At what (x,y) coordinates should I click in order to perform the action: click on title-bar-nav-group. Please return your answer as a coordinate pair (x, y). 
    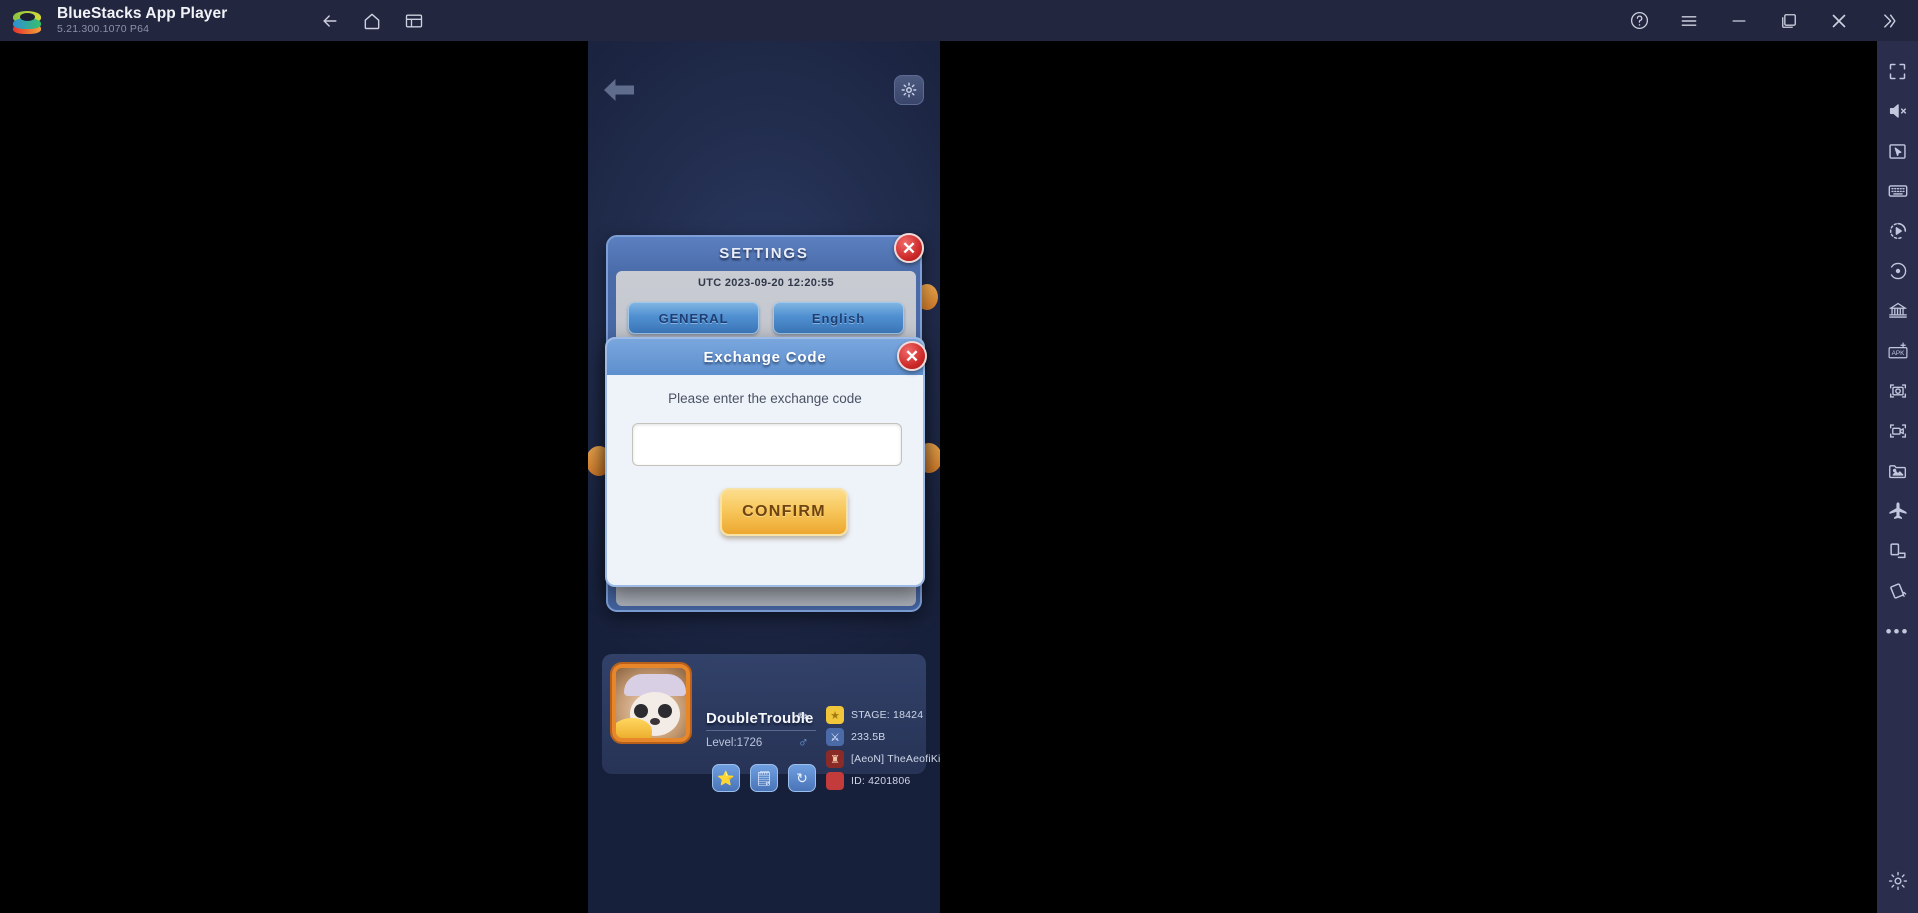
    Looking at the image, I should click on (372, 21).